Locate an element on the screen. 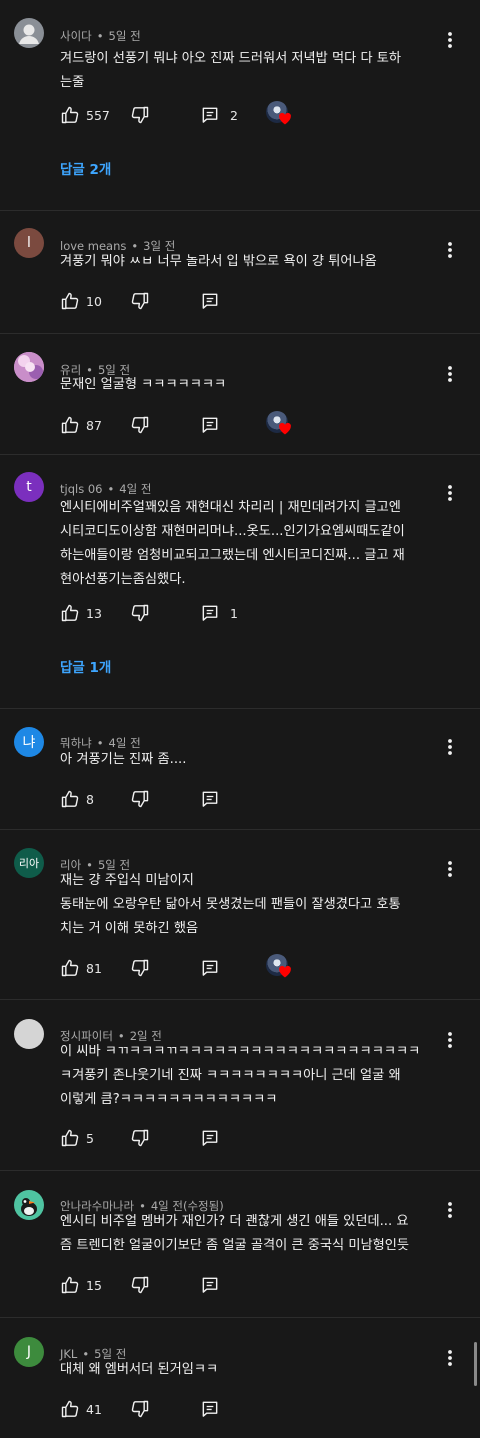 The width and height of the screenshot is (480, 1438). comment-text-line: 엔시티에비주얼꽤있음 재현대신 차리리 | 재민데려가지 글고엔 is located at coordinates (230, 507).